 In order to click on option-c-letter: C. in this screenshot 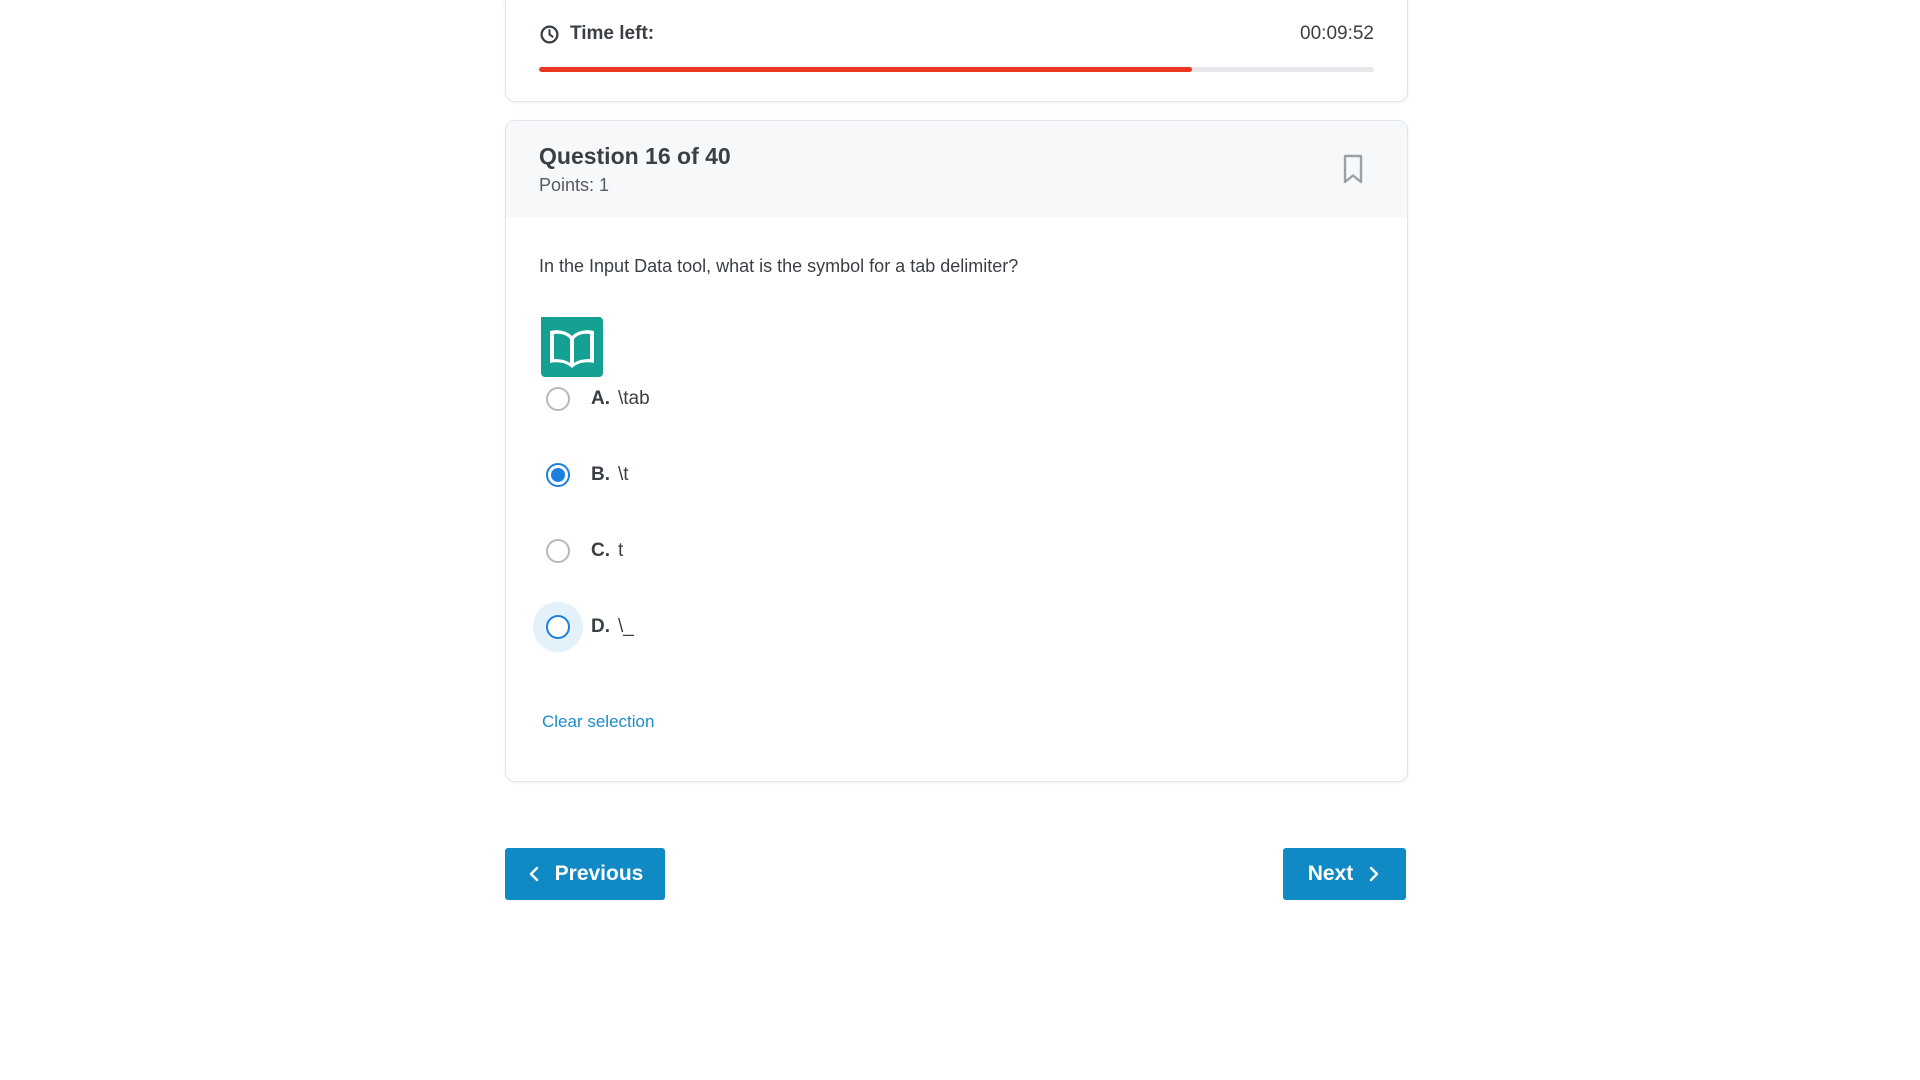, I will do `click(600, 550)`.